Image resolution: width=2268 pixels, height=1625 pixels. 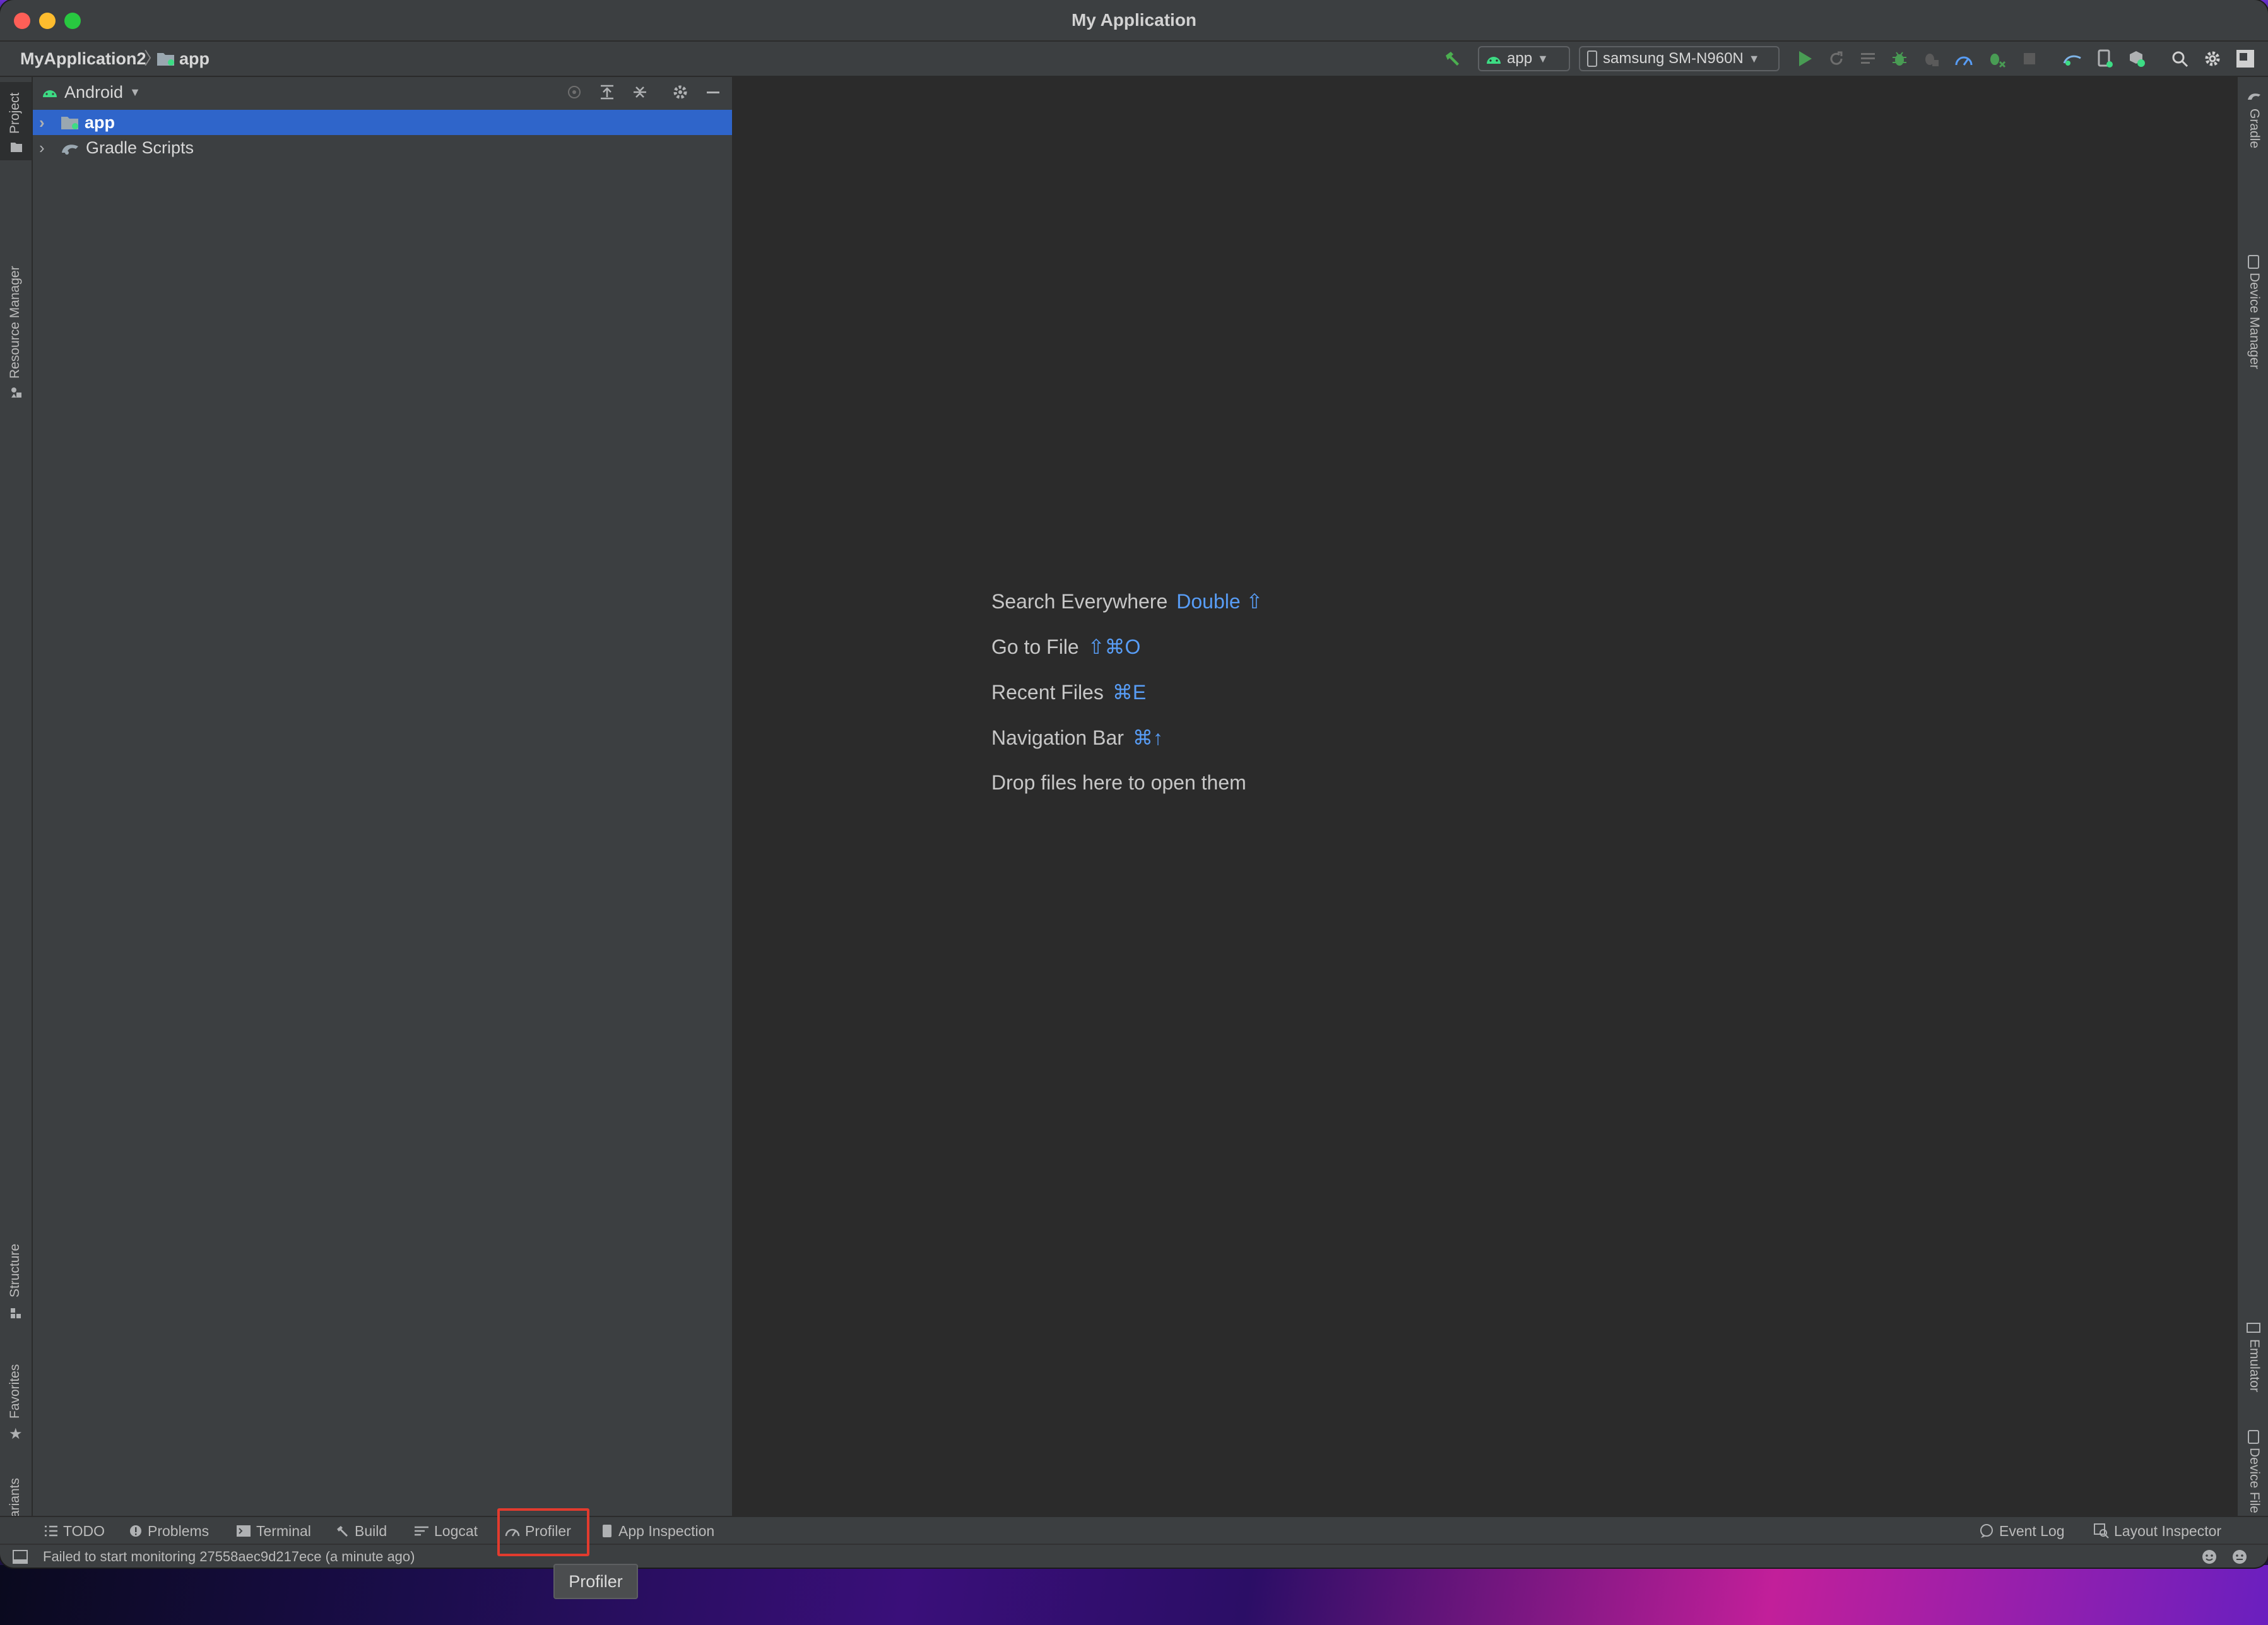 I want to click on gradle-icon, so click(x=70, y=150).